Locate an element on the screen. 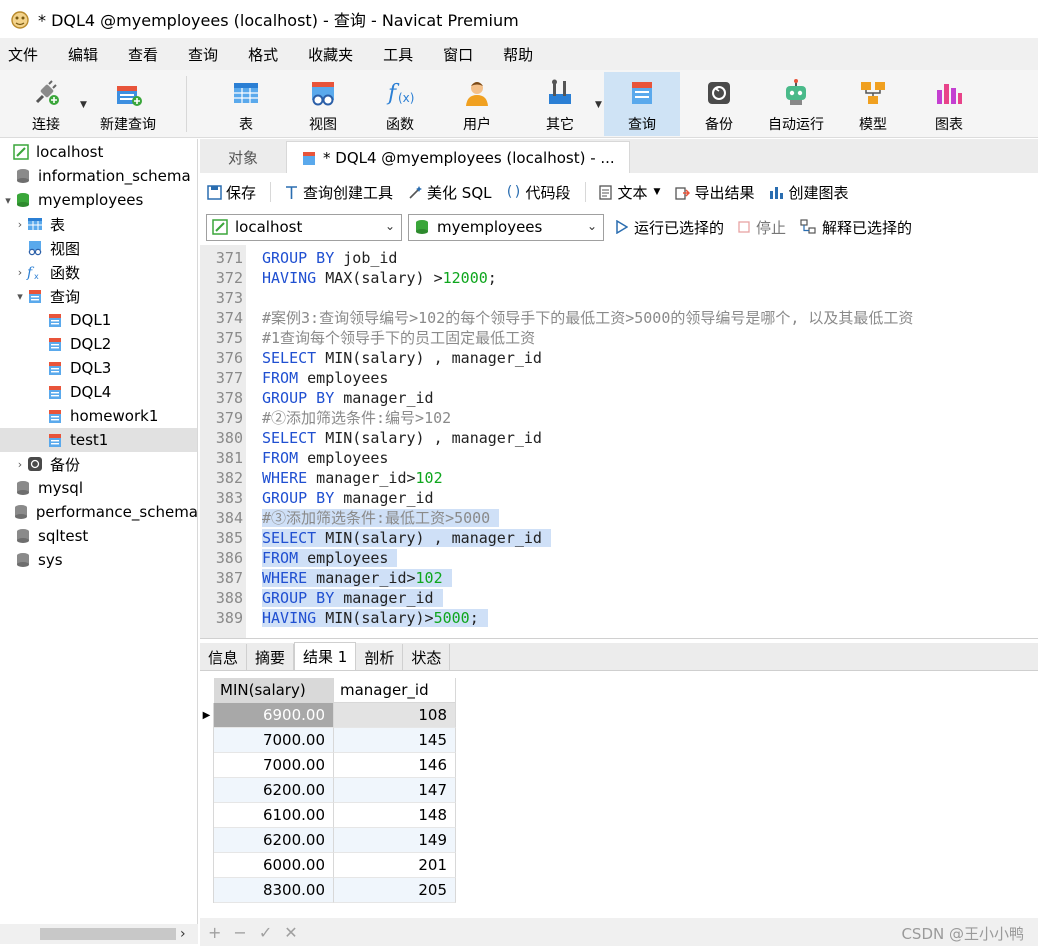 This screenshot has width=1038, height=946. connect-dropdown-icon: ▼ is located at coordinates (83, 105).